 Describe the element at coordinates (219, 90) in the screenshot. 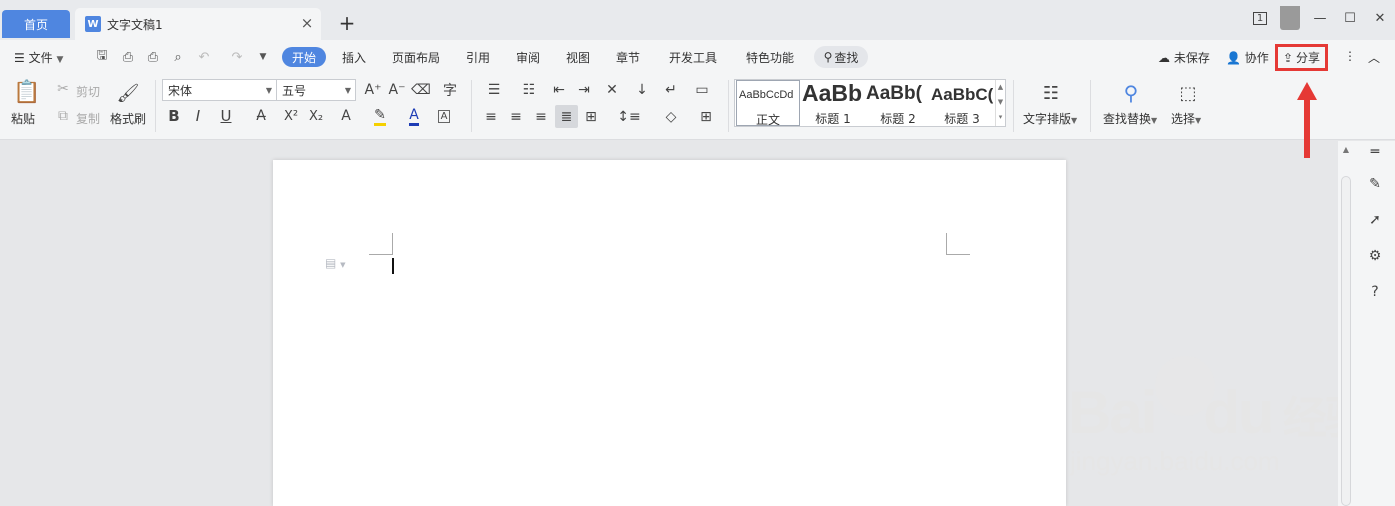

I see `font-name-select: 宋体 ▼` at that location.